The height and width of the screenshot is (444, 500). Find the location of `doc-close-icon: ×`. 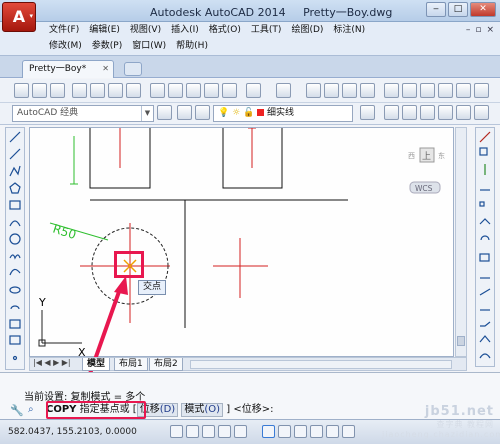

doc-close-icon: × is located at coordinates (490, 30).